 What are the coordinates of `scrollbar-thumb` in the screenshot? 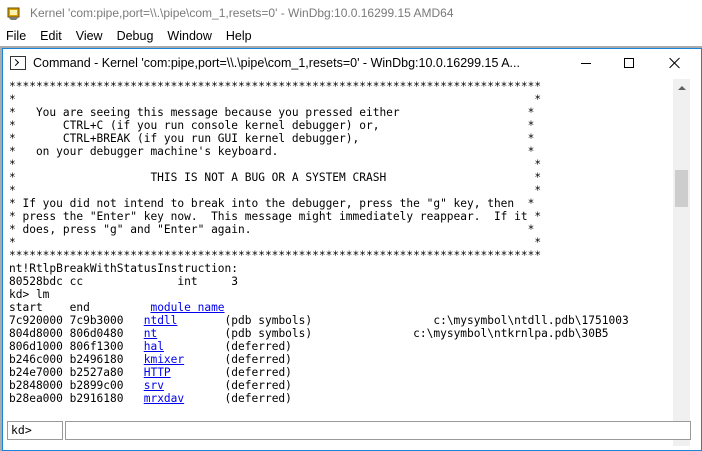 It's located at (681, 188).